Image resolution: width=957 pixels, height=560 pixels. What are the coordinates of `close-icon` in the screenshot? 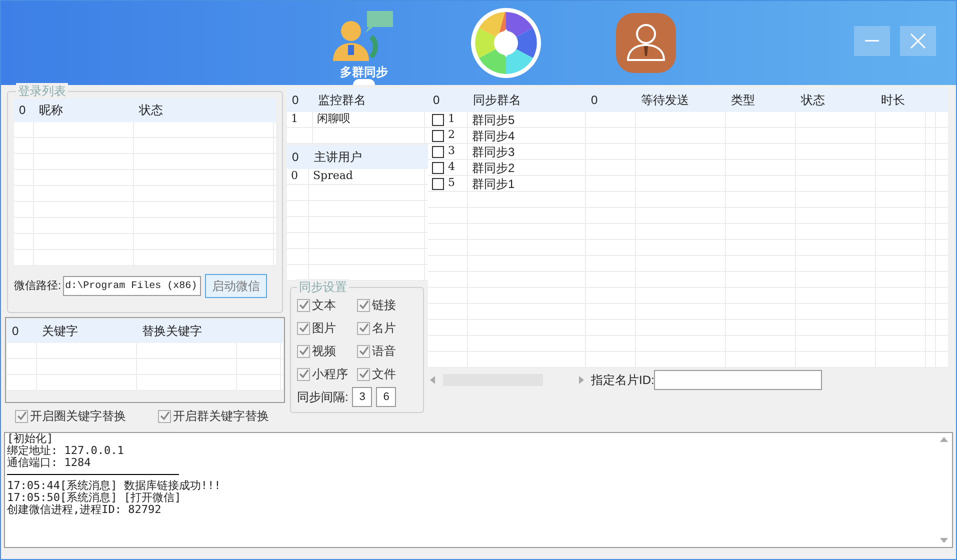 It's located at (918, 41).